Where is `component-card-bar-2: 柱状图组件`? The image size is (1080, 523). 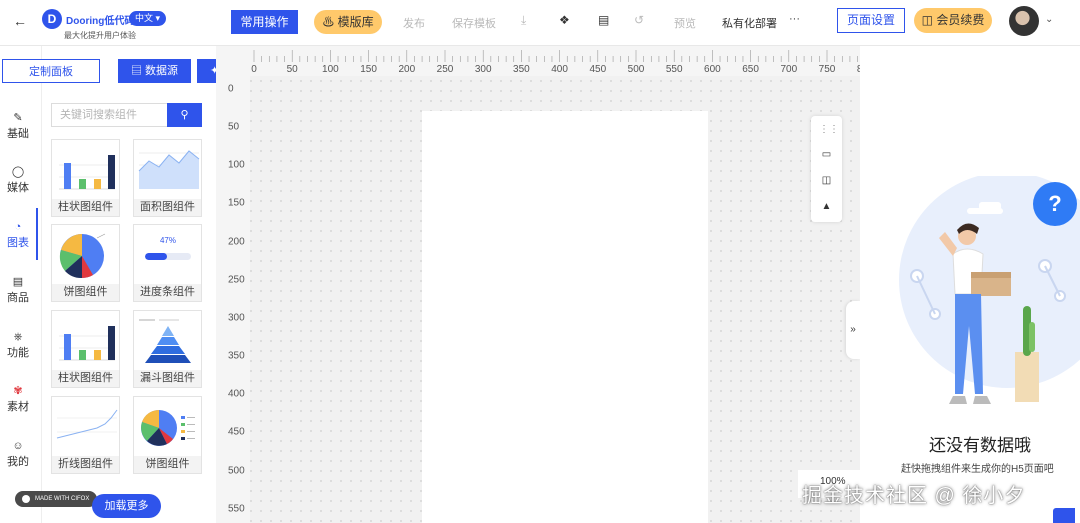 component-card-bar-2: 柱状图组件 is located at coordinates (85, 349).